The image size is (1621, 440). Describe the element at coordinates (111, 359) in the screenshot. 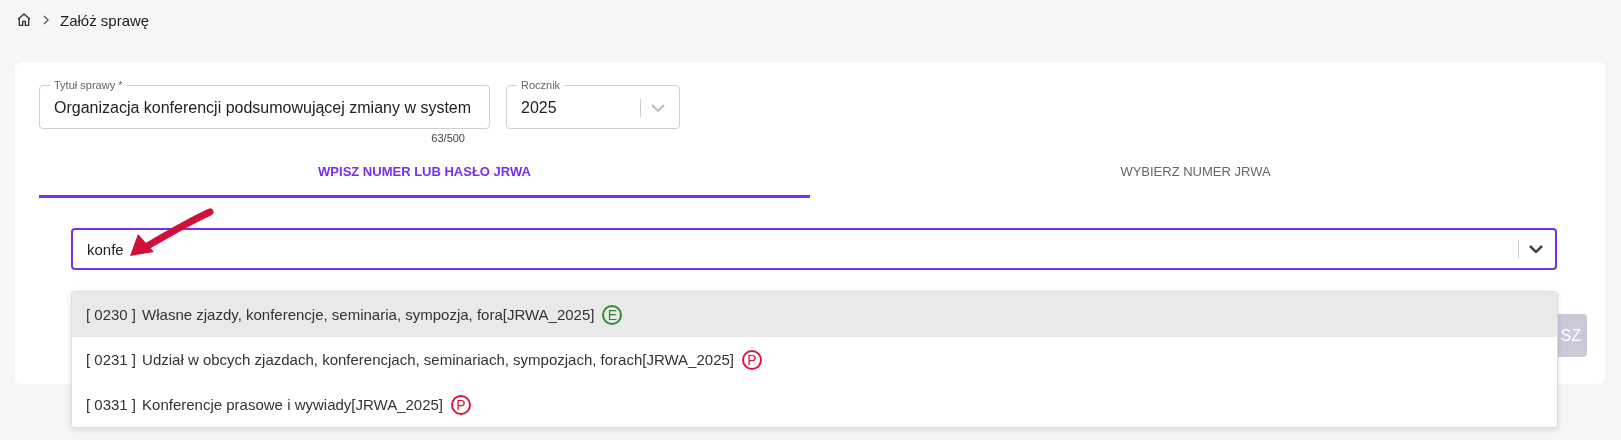

I see `option-code: [ 0231 ]` at that location.